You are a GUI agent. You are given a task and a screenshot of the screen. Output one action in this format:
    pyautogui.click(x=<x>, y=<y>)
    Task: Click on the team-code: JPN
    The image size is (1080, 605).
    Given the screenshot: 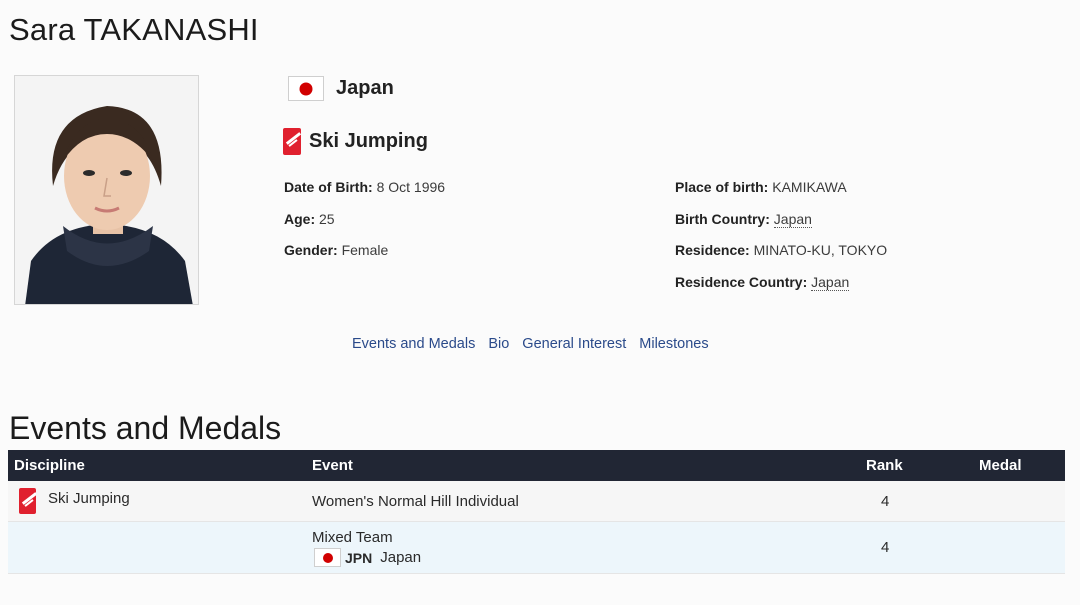 What is the action you would take?
    pyautogui.click(x=359, y=557)
    